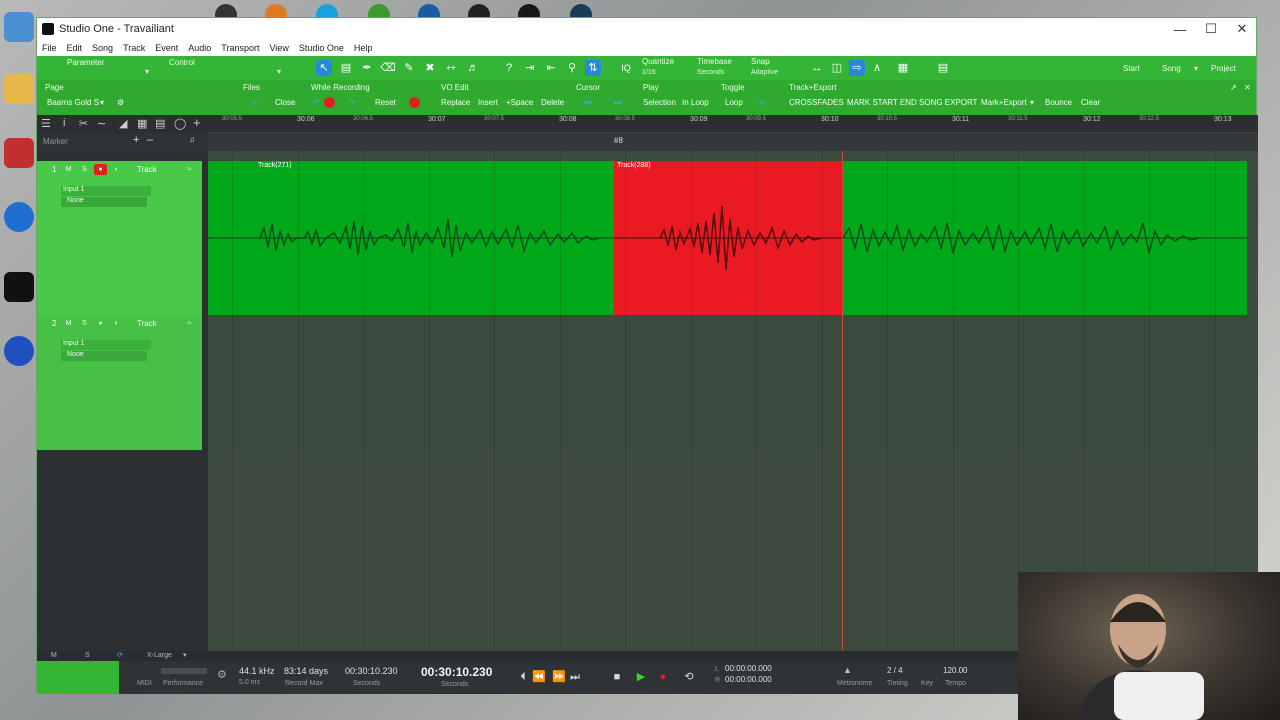 The height and width of the screenshot is (720, 1280). Describe the element at coordinates (104, 202) in the screenshot. I see `output-selector: None` at that location.